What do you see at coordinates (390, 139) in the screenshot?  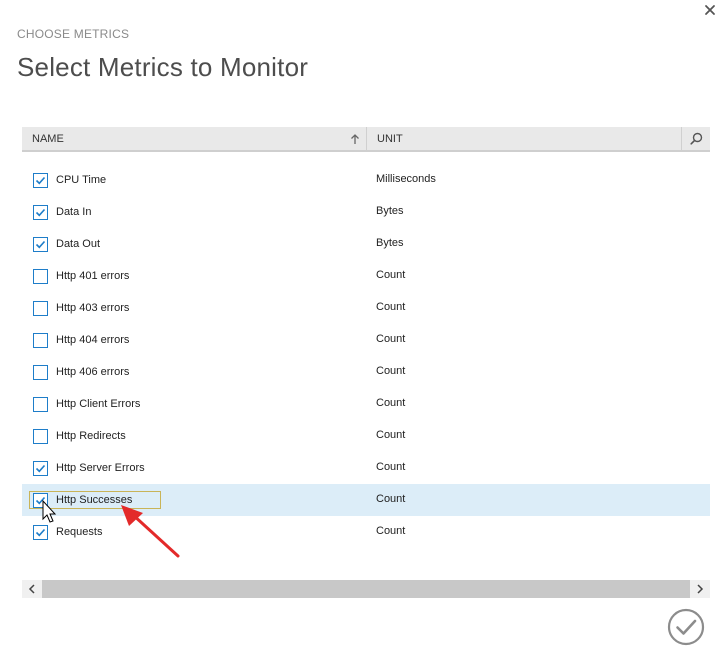 I see `column-header-unit-label: UNIT` at bounding box center [390, 139].